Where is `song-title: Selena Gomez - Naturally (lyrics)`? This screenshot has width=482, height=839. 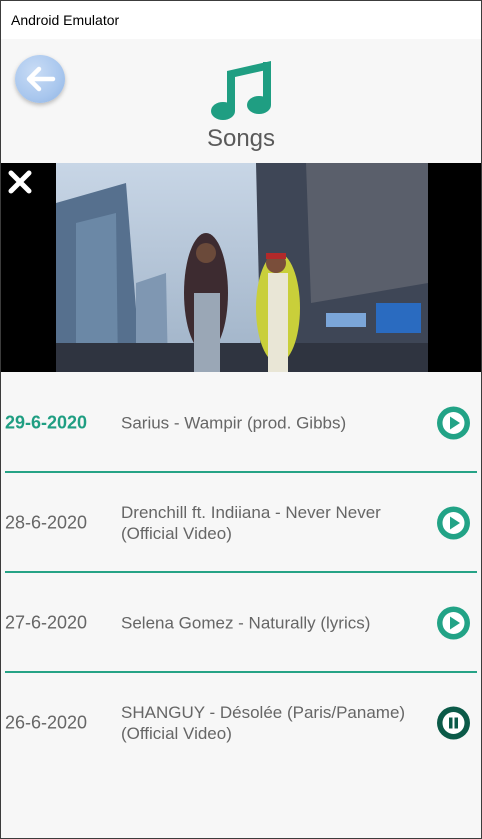 song-title: Selena Gomez - Naturally (lyrics) is located at coordinates (246, 623).